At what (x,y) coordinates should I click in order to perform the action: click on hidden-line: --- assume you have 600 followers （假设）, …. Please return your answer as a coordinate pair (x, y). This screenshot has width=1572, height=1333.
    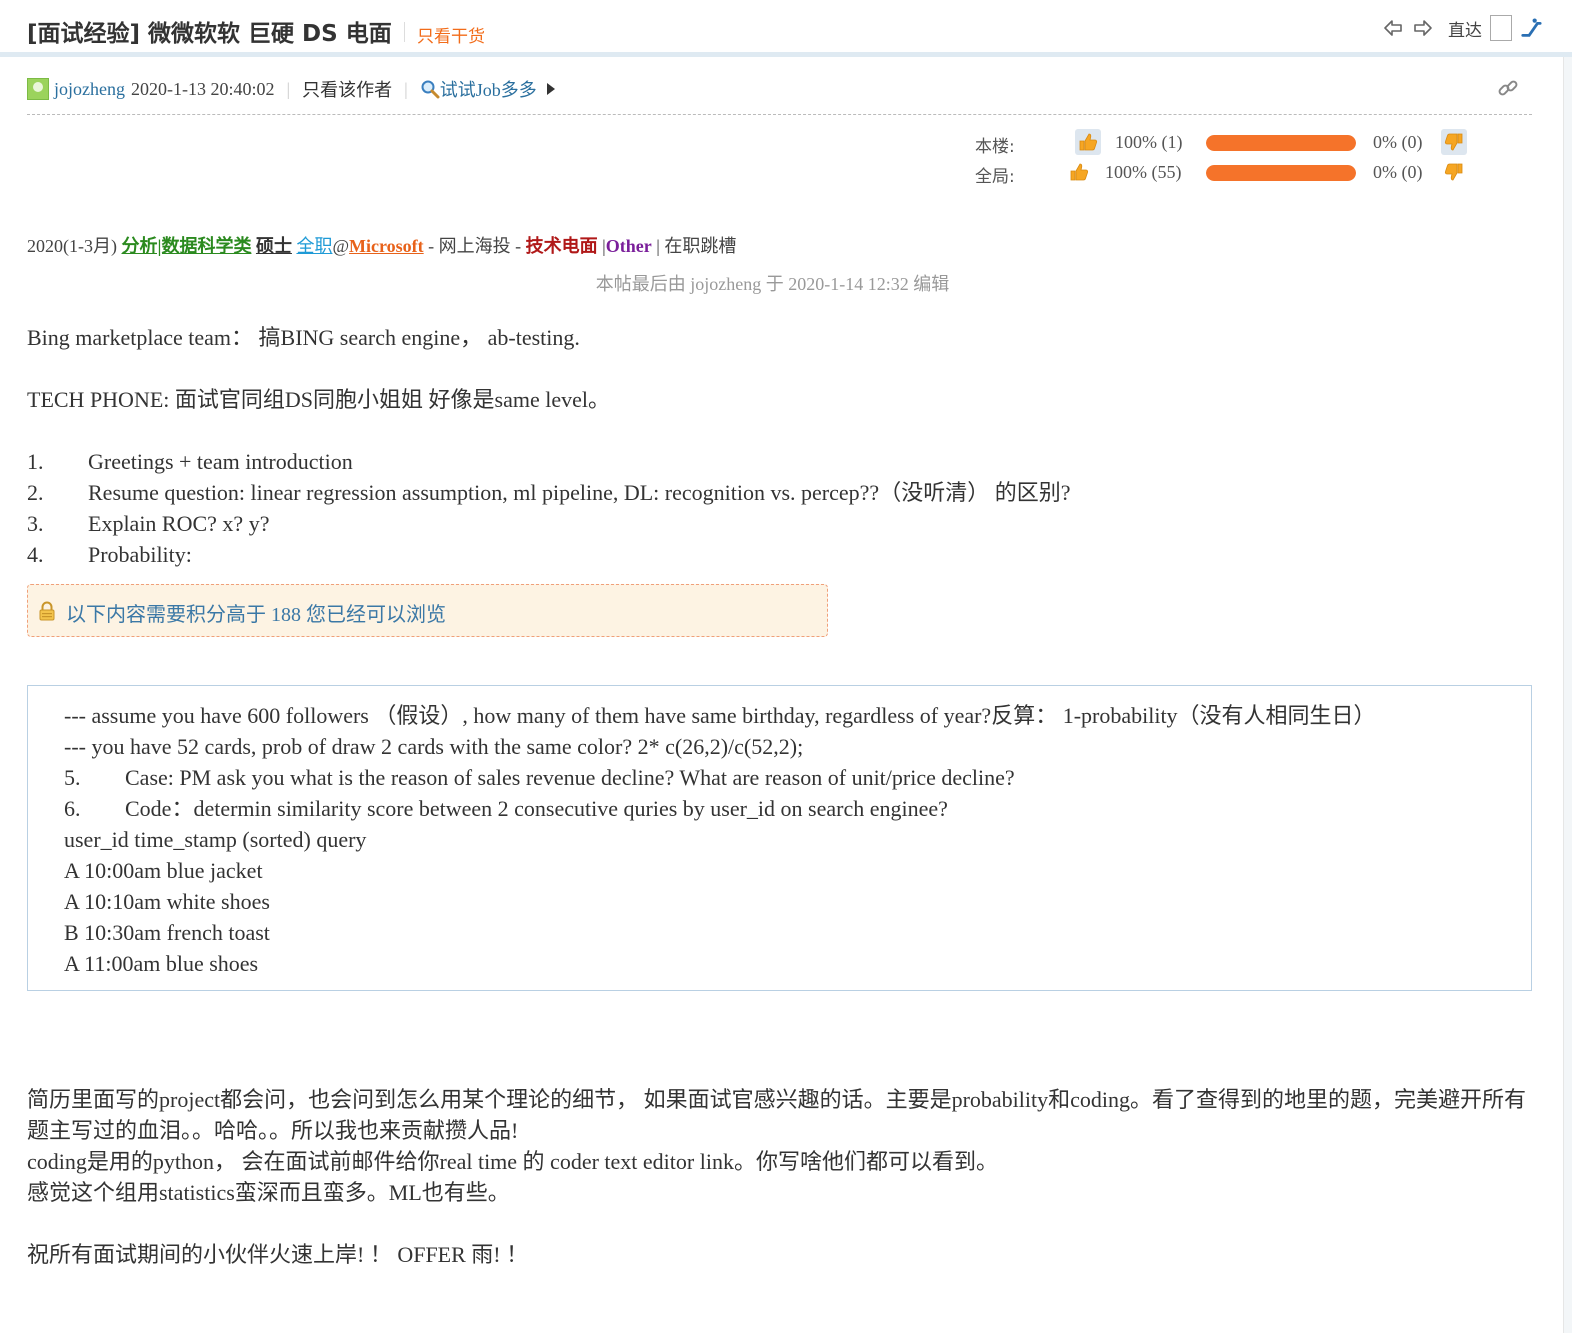
    Looking at the image, I should click on (720, 715).